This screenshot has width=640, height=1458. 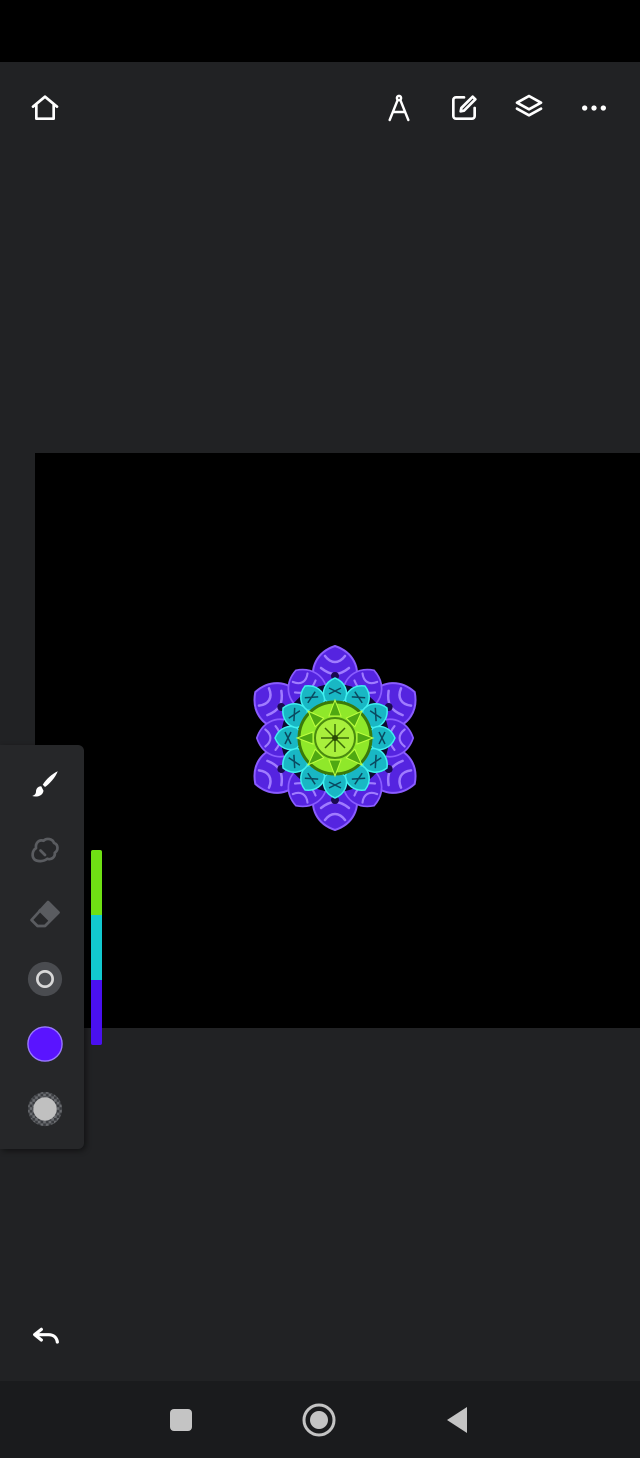 I want to click on color-history-cyan, so click(x=96, y=947).